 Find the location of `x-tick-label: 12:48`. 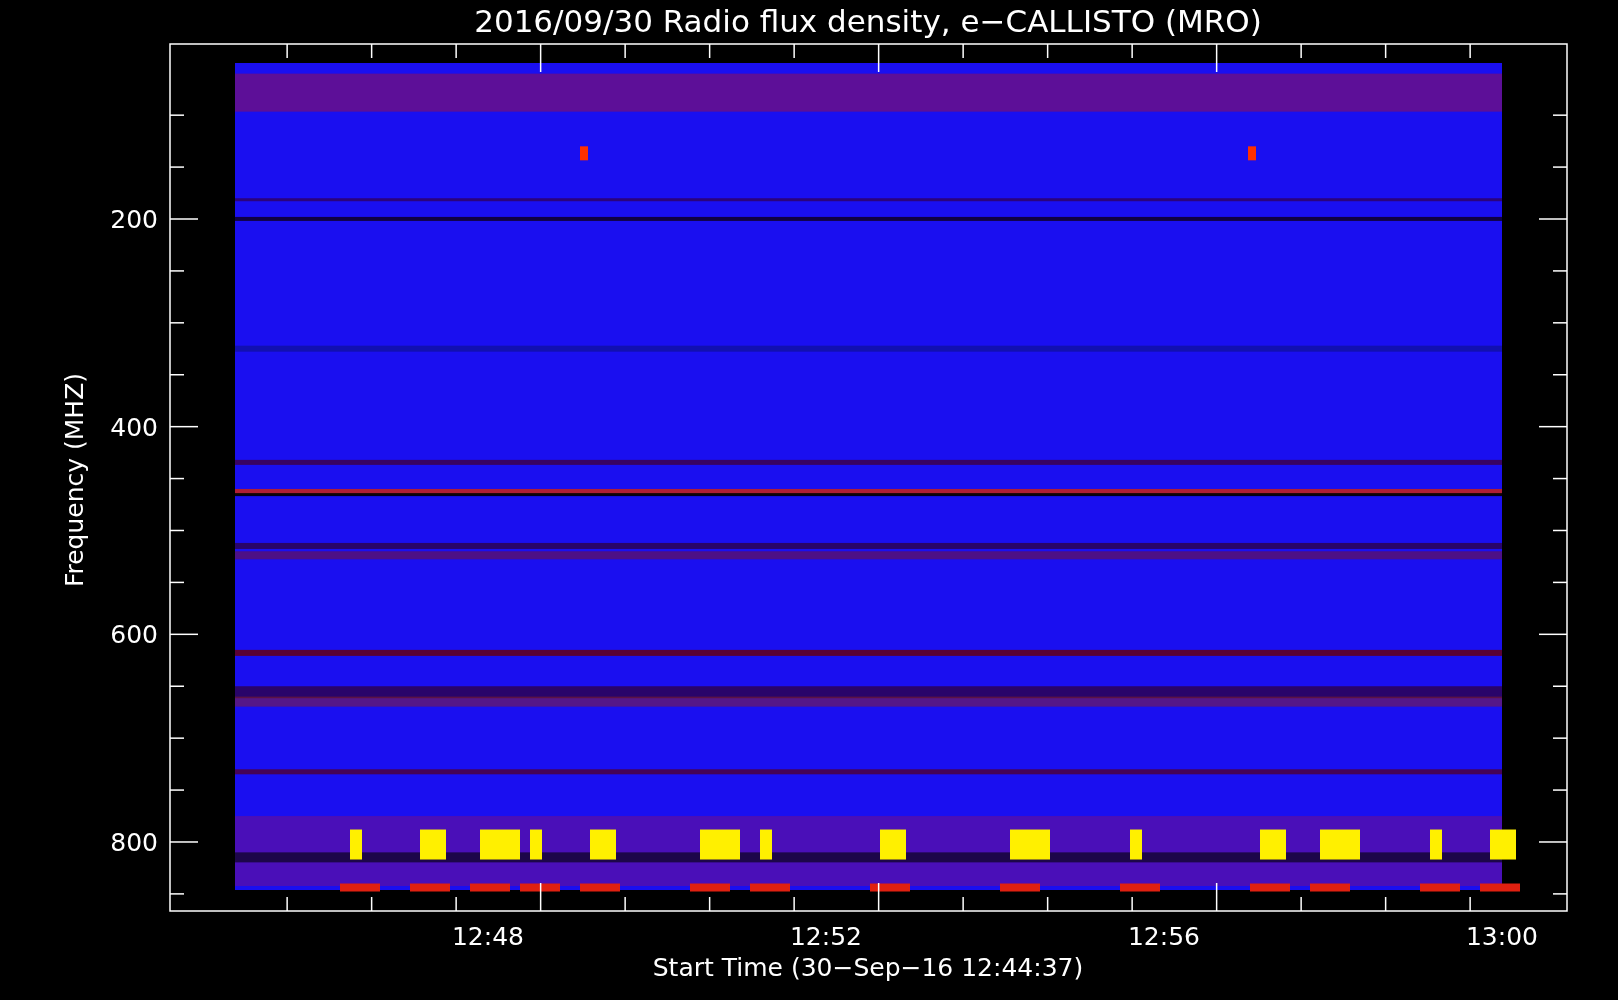

x-tick-label: 12:48 is located at coordinates (488, 936).